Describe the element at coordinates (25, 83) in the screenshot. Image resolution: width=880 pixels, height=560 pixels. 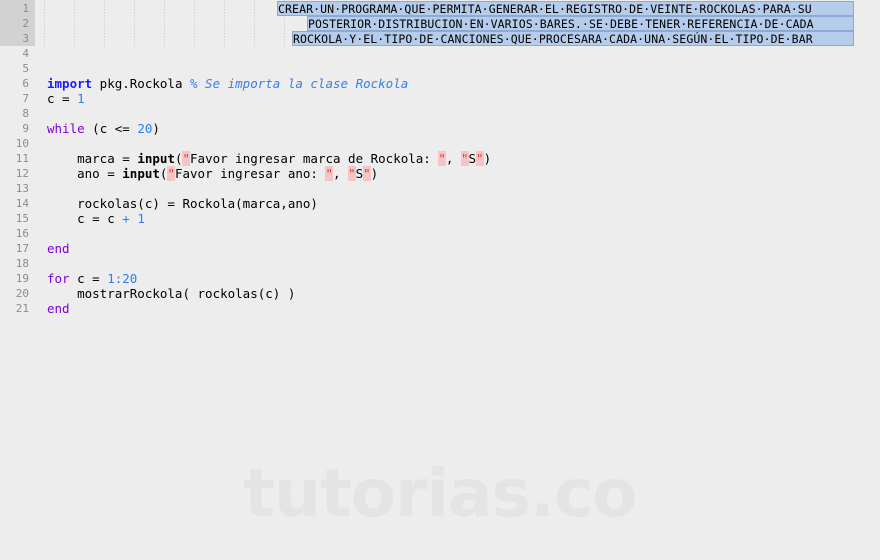
I see `line-number: 6` at that location.